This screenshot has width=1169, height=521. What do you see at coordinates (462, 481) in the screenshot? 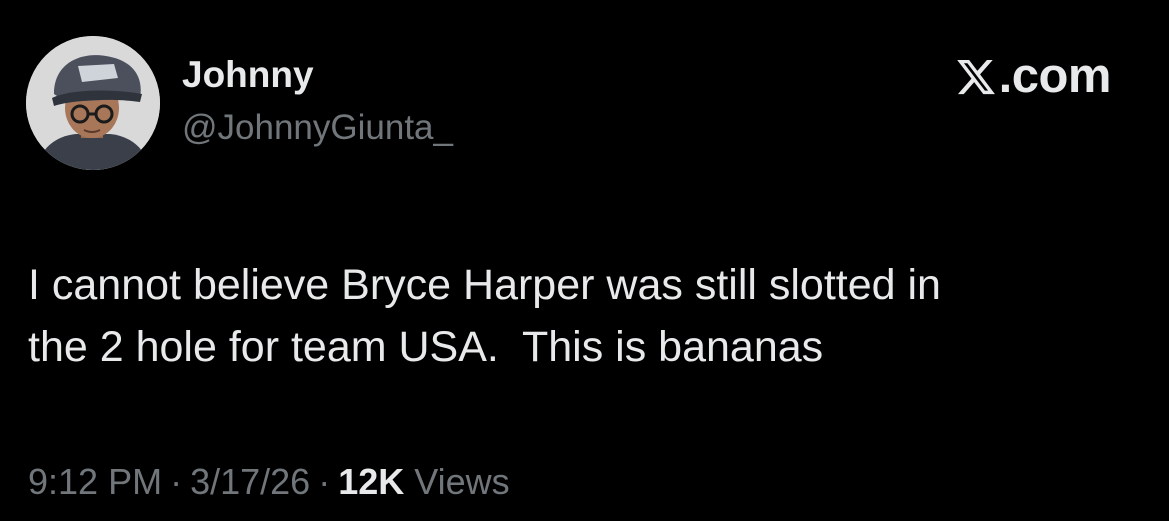
I see `views-label: Views` at bounding box center [462, 481].